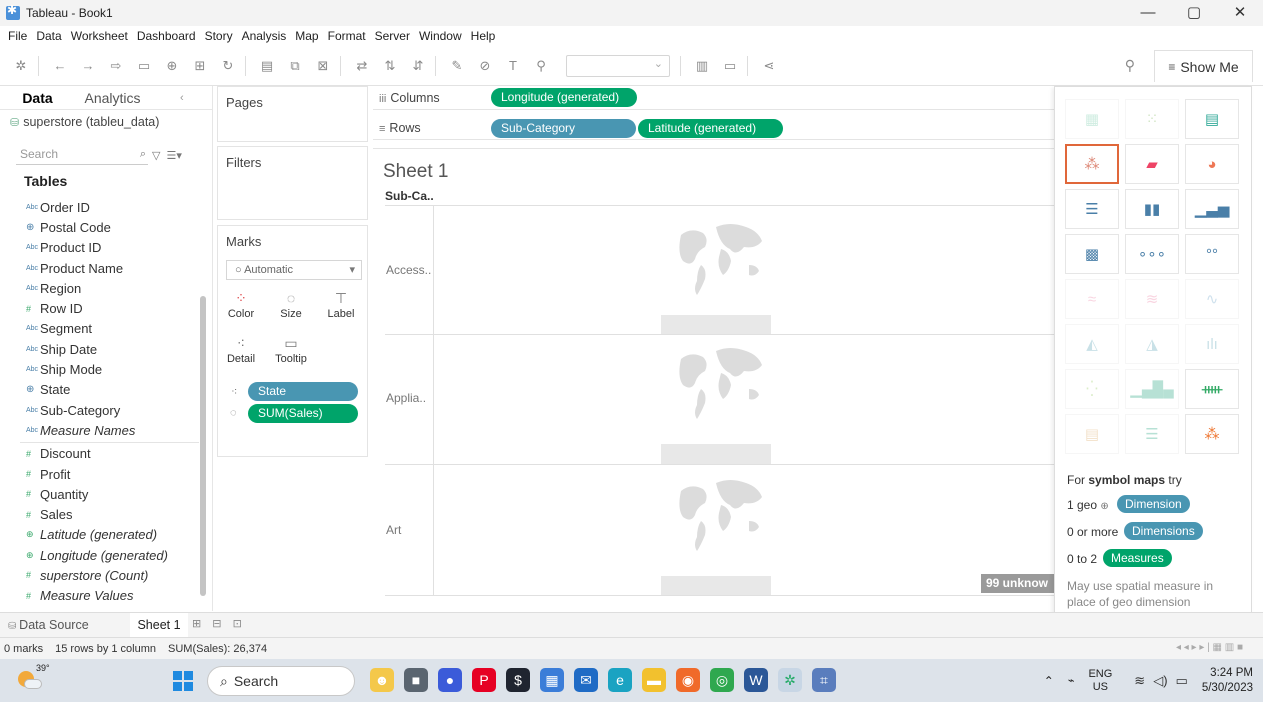  What do you see at coordinates (112, 98) in the screenshot?
I see `tab-analytics: Analytics` at bounding box center [112, 98].